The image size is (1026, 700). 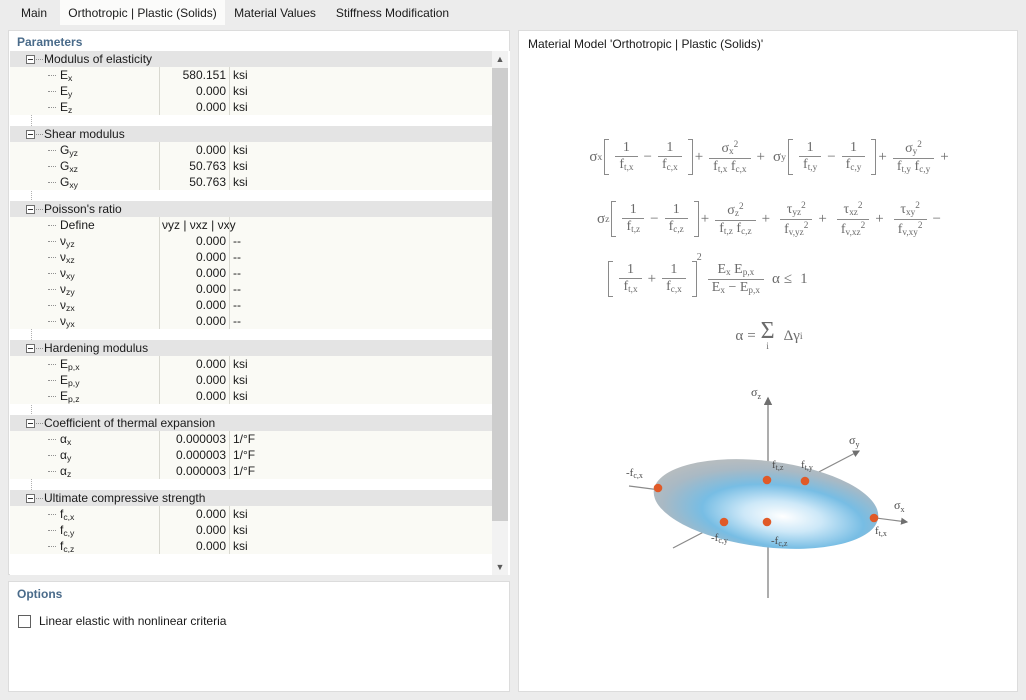 What do you see at coordinates (122, 621) in the screenshot?
I see `linear-elastic-option-row: Linear elastic with nonlinear criteria` at bounding box center [122, 621].